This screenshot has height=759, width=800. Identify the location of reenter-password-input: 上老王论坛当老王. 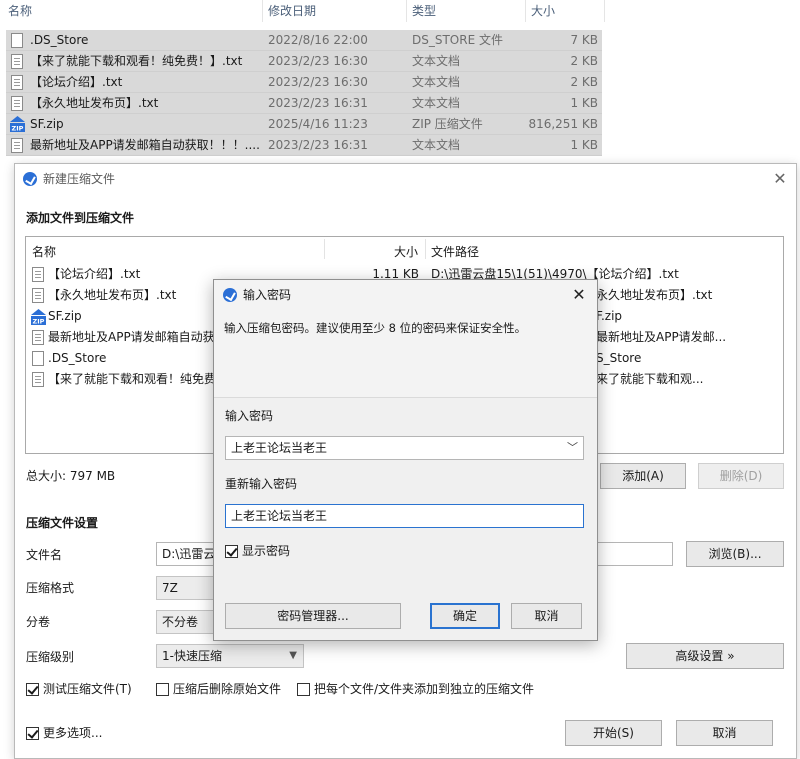
(404, 516).